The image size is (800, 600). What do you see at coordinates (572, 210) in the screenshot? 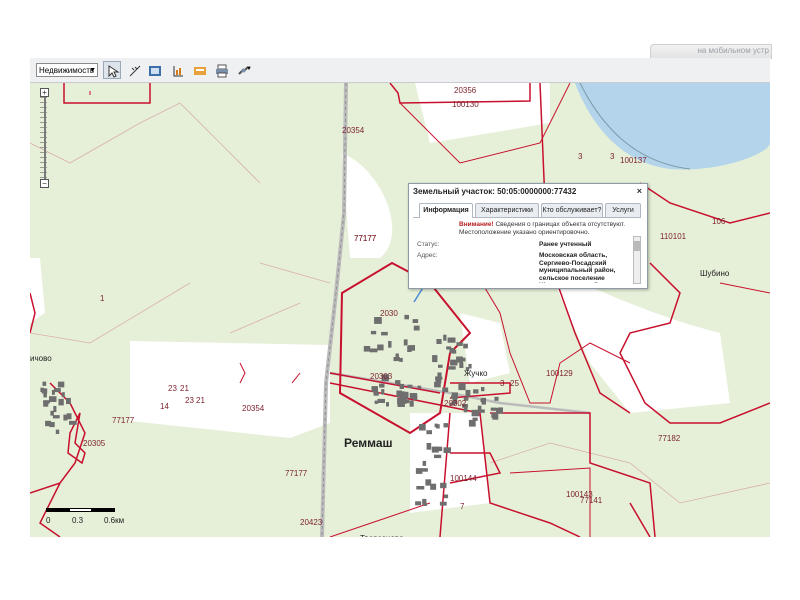
I see `tab-who-serves: Кто обслуживает?` at bounding box center [572, 210].